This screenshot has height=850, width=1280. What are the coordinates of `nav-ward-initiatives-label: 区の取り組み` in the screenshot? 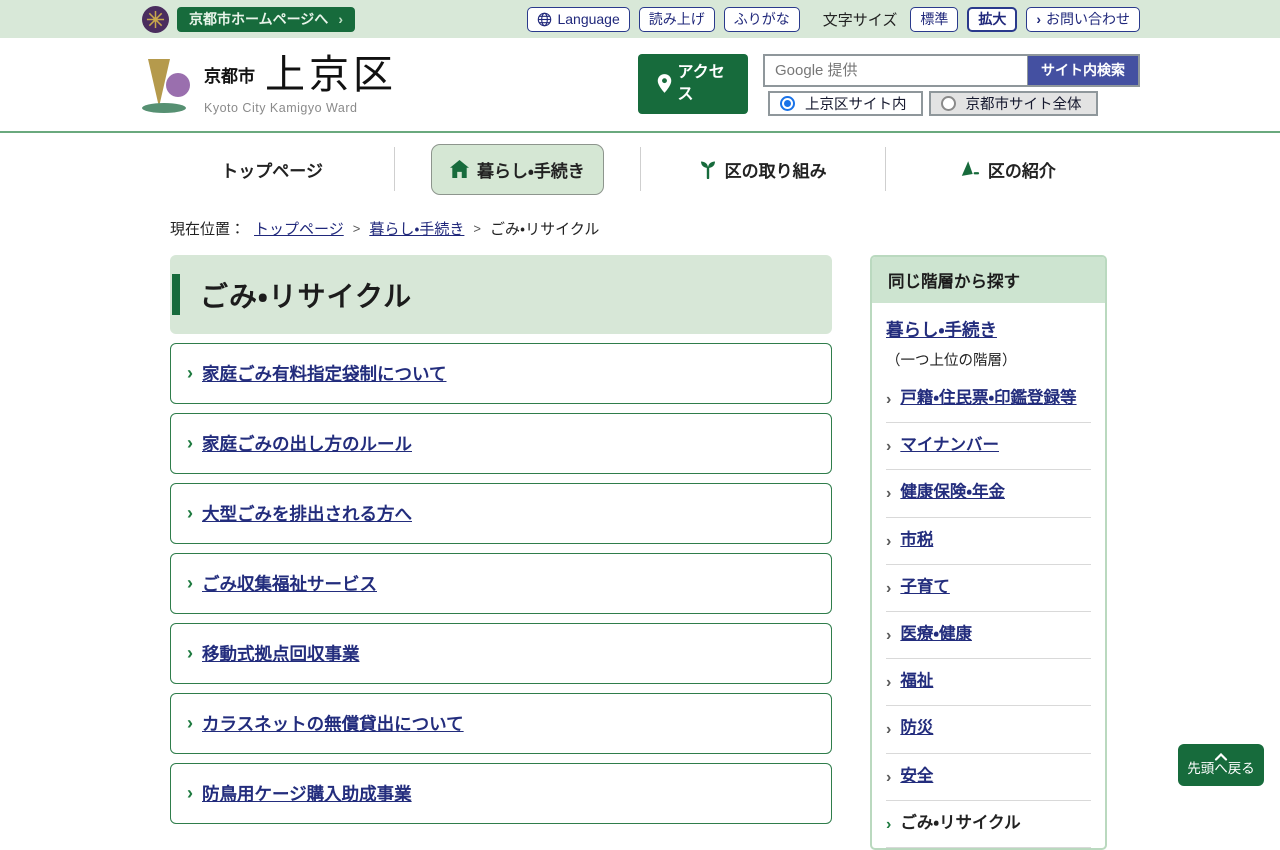 It's located at (776, 169).